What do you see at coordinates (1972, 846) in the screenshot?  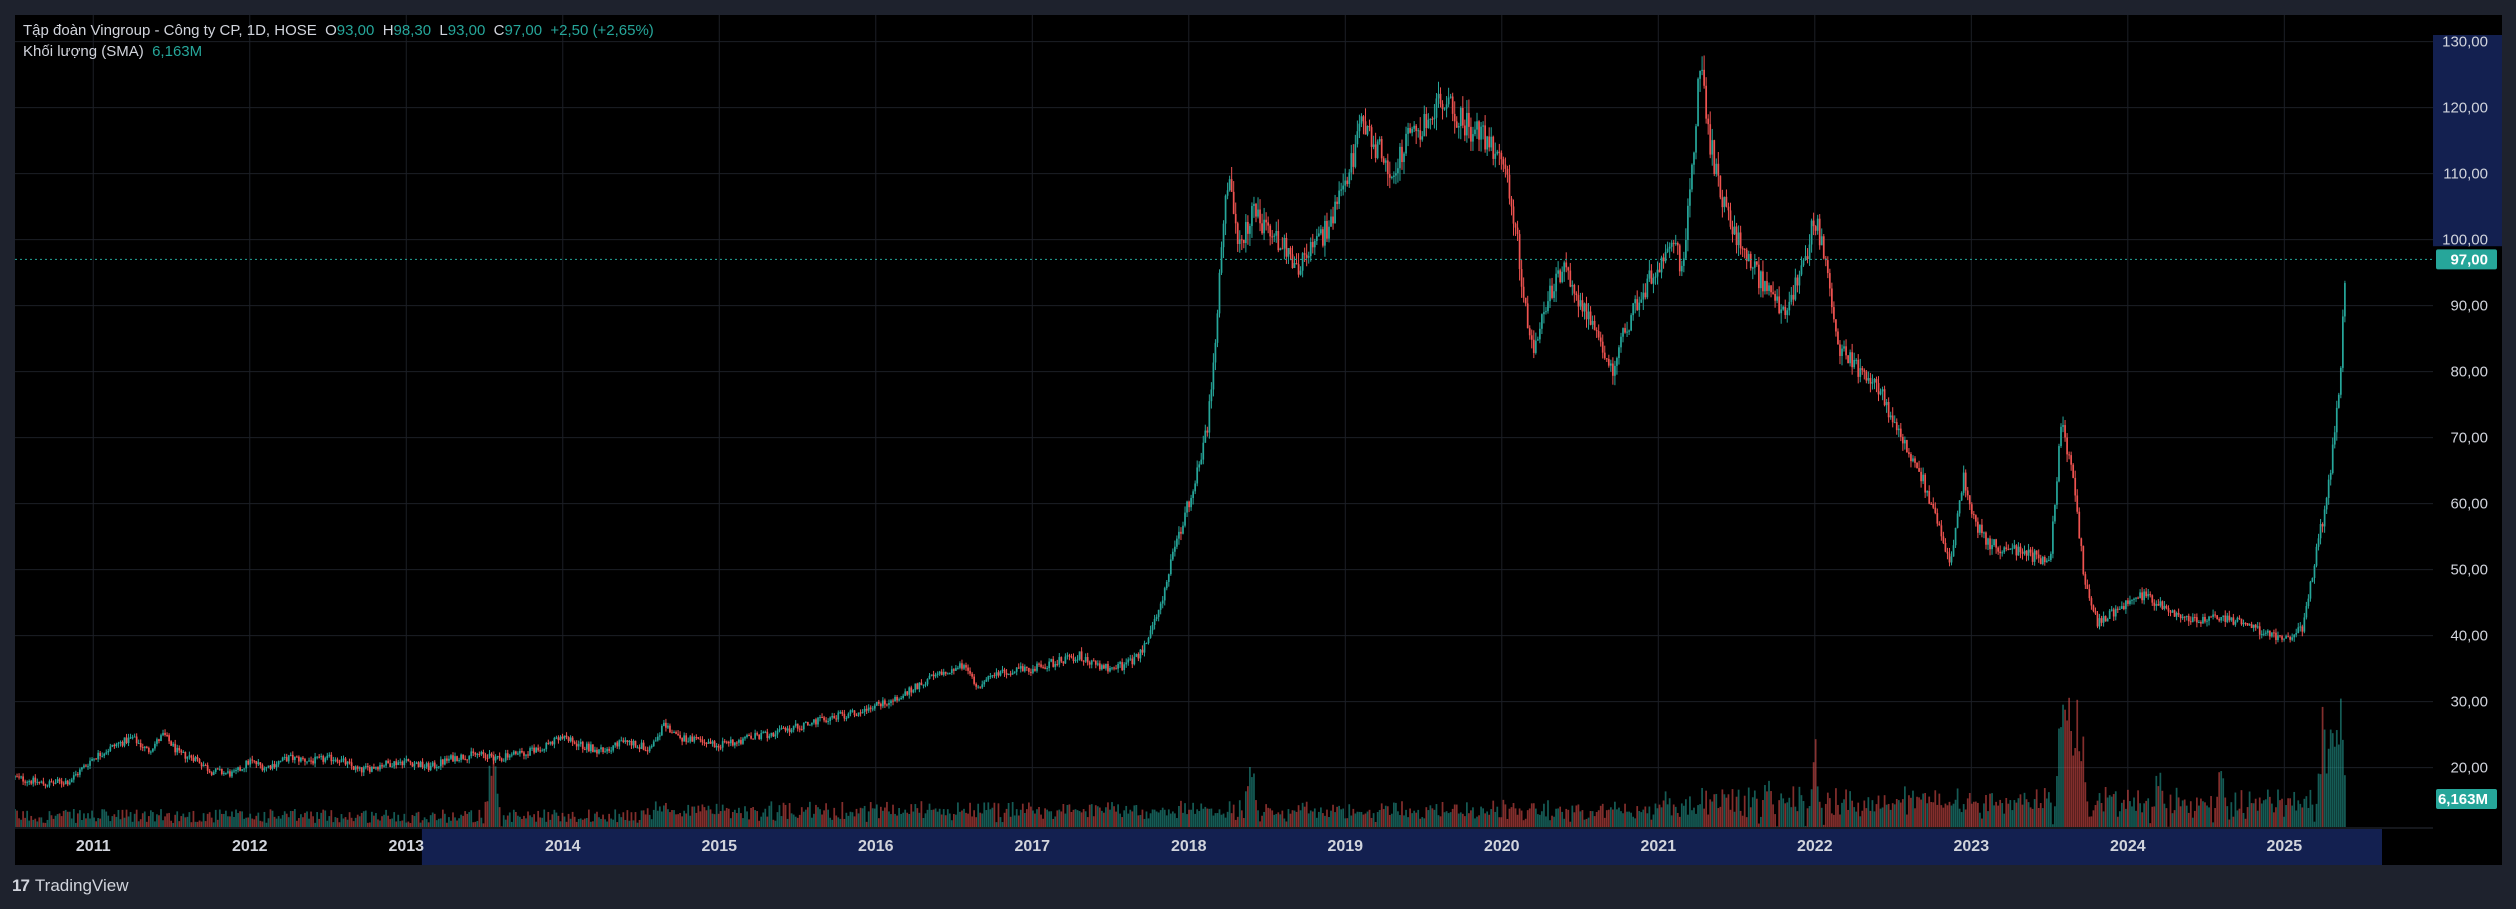 I see `time-tick-label: 2023` at bounding box center [1972, 846].